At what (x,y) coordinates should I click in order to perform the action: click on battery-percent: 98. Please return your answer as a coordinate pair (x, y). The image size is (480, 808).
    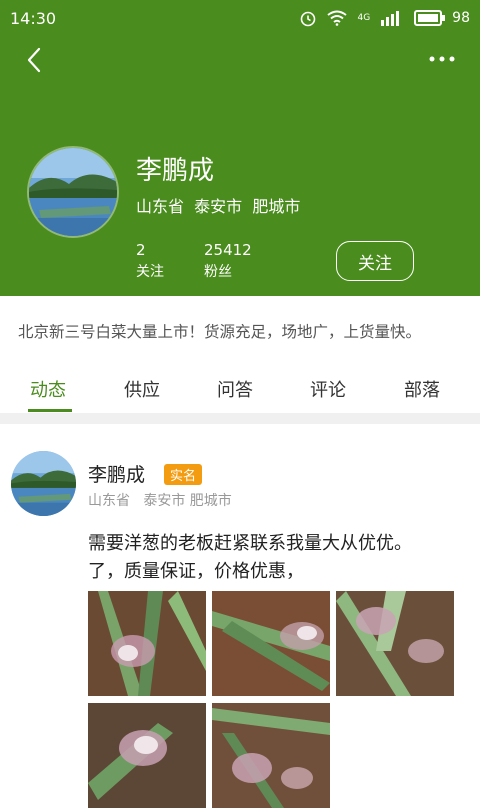
    Looking at the image, I should click on (461, 18).